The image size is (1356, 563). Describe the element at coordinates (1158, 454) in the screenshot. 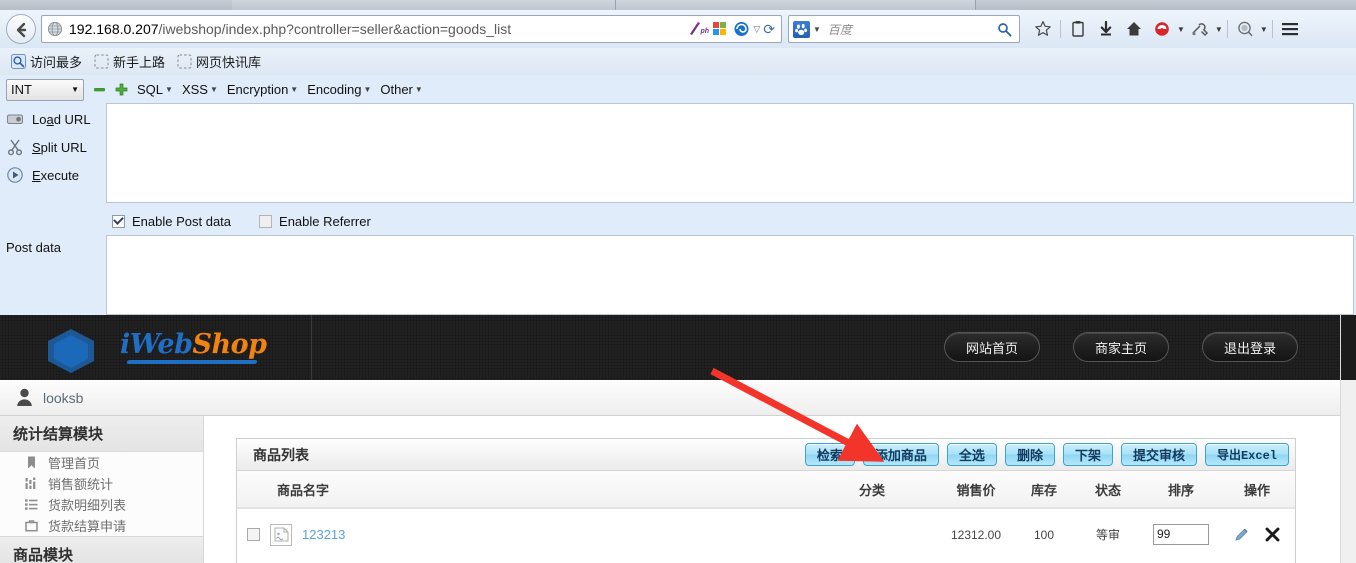

I see `submit-review-button: 提交审核` at that location.